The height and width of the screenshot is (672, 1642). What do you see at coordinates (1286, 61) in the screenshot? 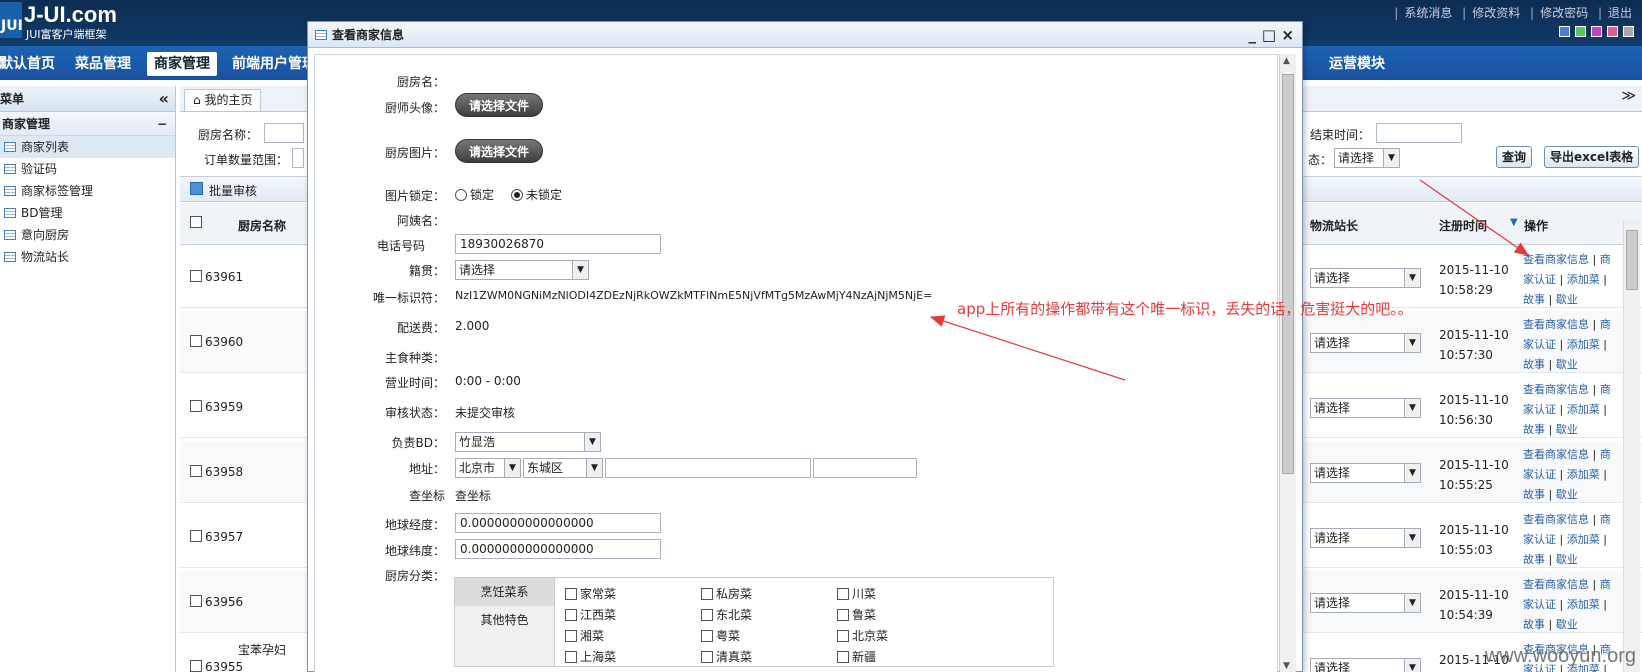
I see `scroll-up-icon: ▲` at bounding box center [1286, 61].